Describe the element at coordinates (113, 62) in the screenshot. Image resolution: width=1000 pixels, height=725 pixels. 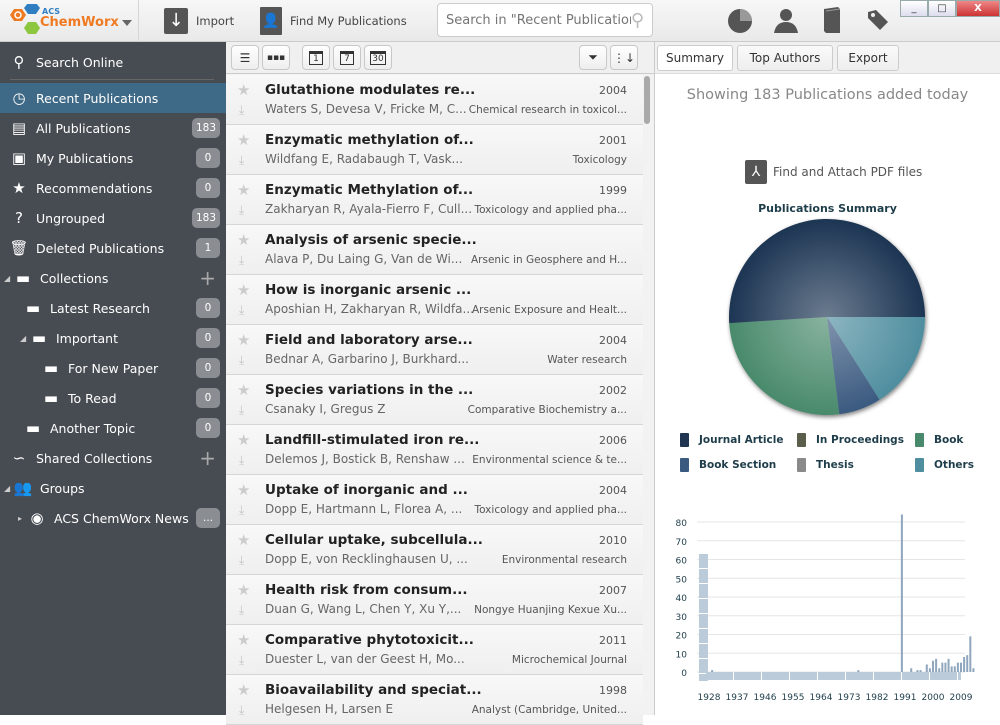
I see `search-online: ⚲ Search Online` at that location.